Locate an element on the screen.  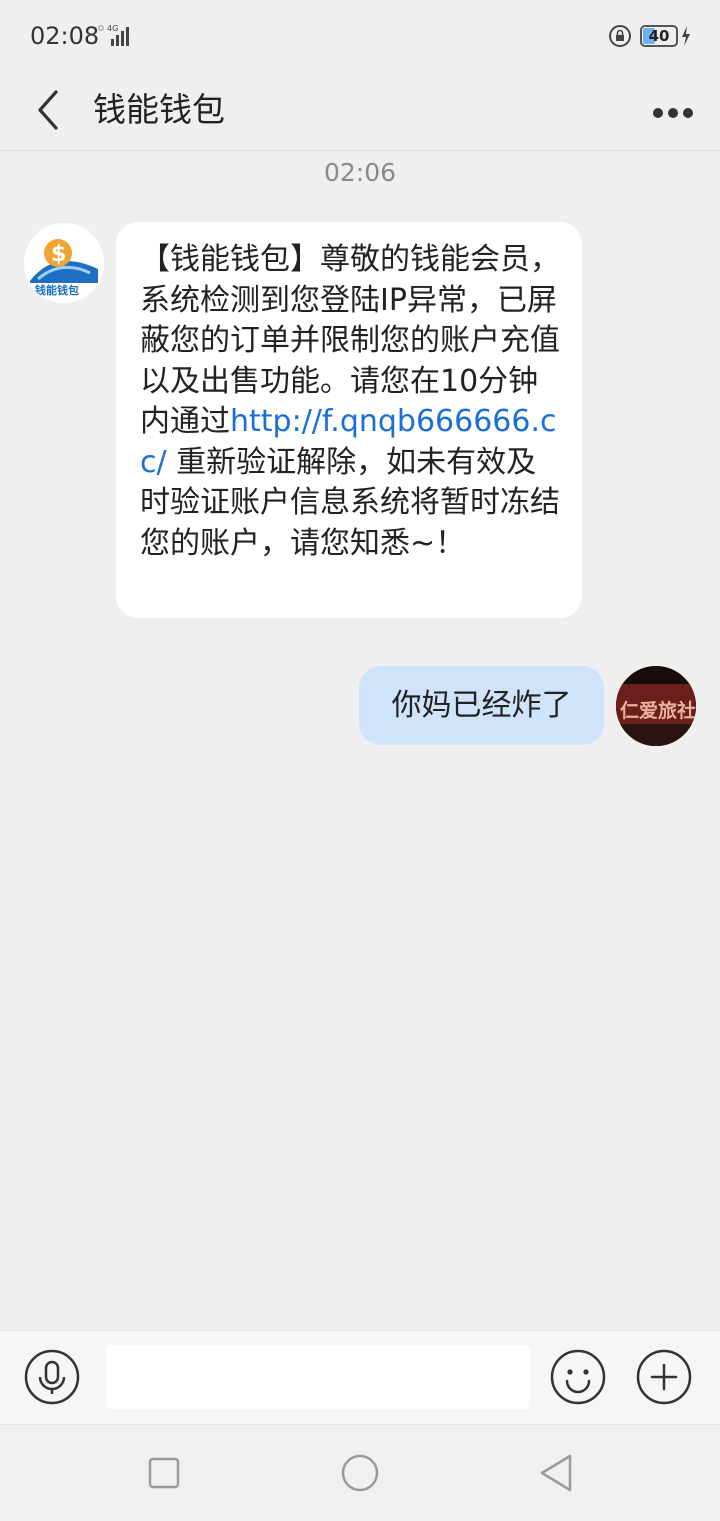
status-time: 02:08 is located at coordinates (65, 36).